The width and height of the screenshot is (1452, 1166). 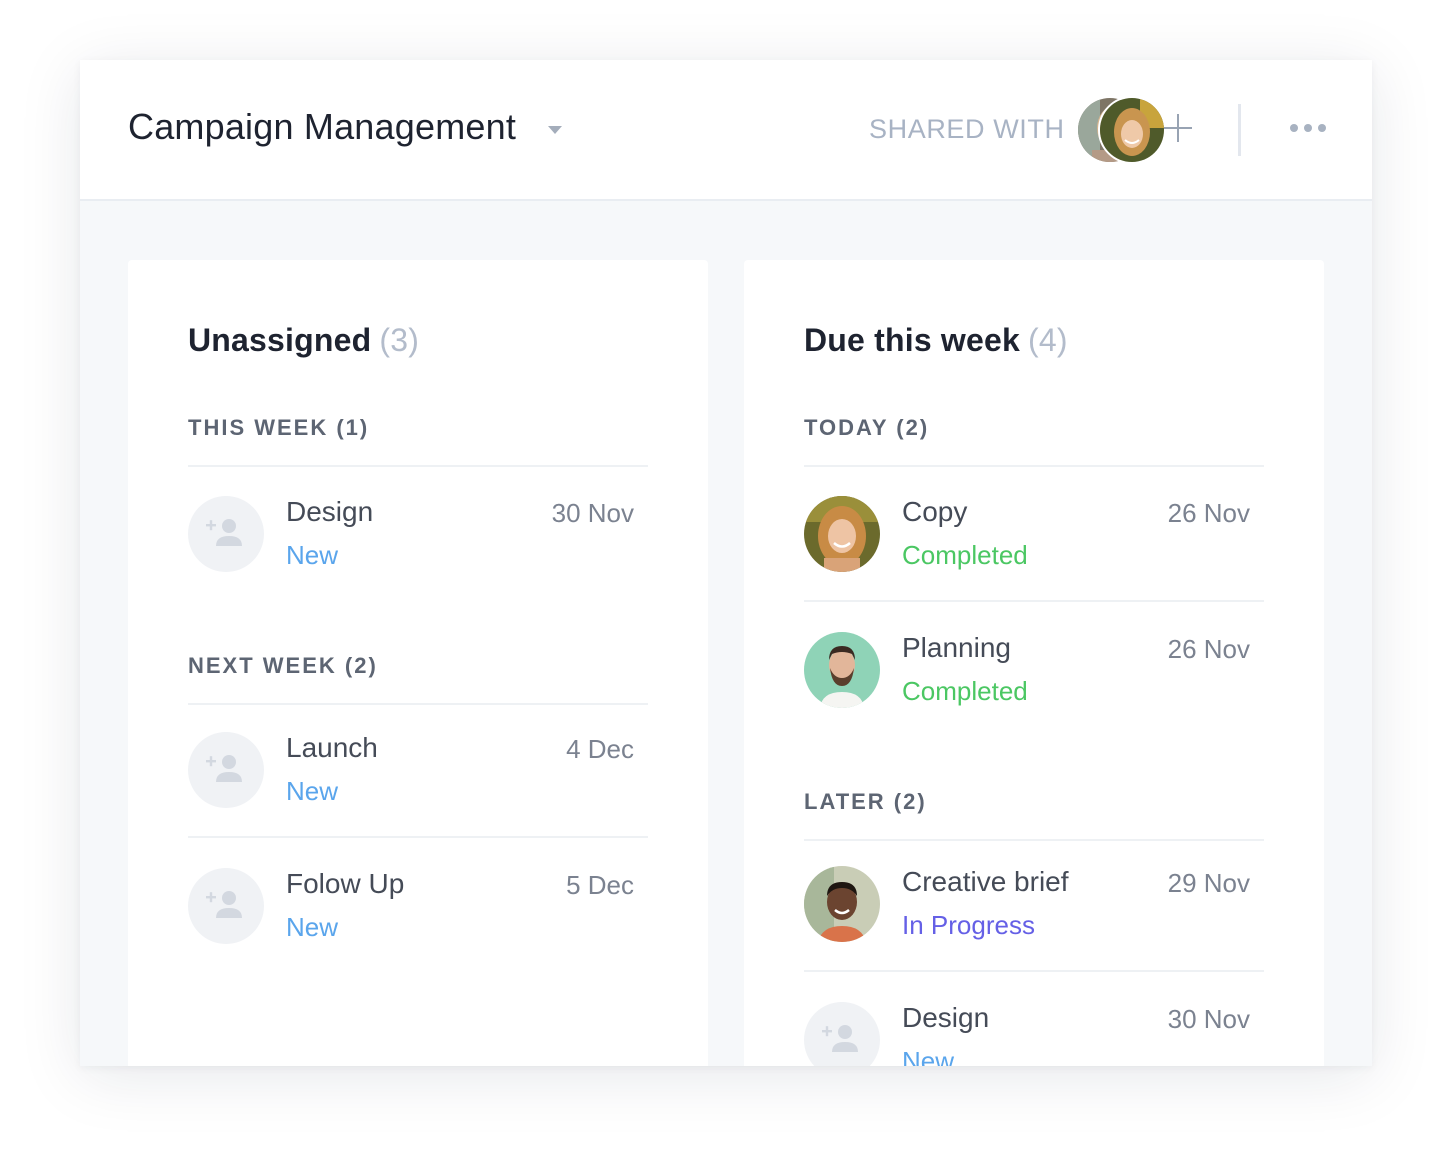 I want to click on task-name: Planning, so click(x=956, y=647).